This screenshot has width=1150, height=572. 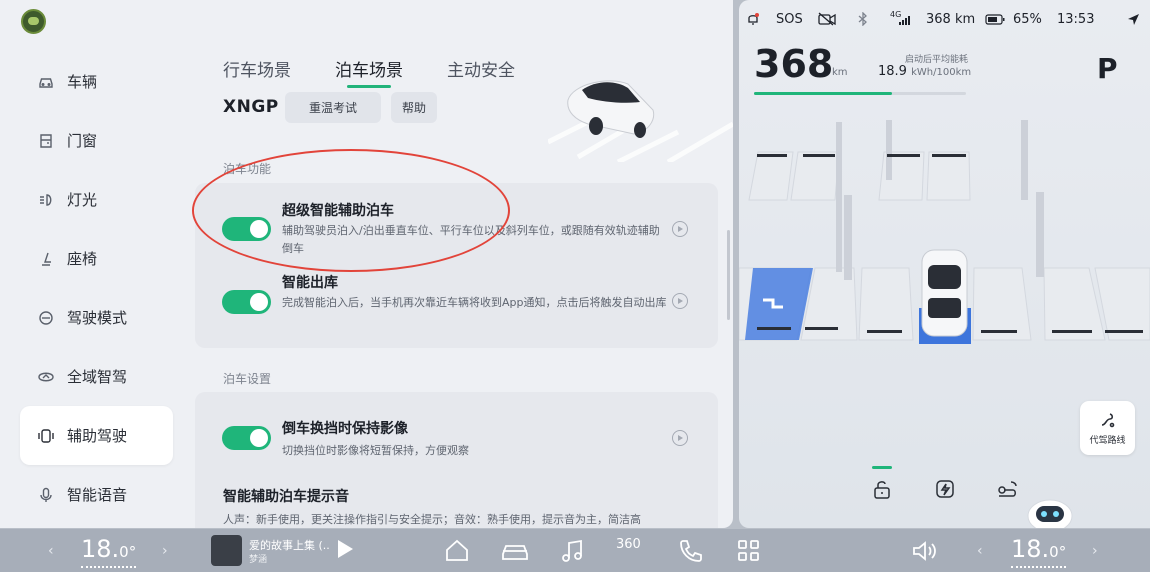 What do you see at coordinates (345, 429) in the screenshot?
I see `row-title: 倒车换挡时保持影像` at bounding box center [345, 429].